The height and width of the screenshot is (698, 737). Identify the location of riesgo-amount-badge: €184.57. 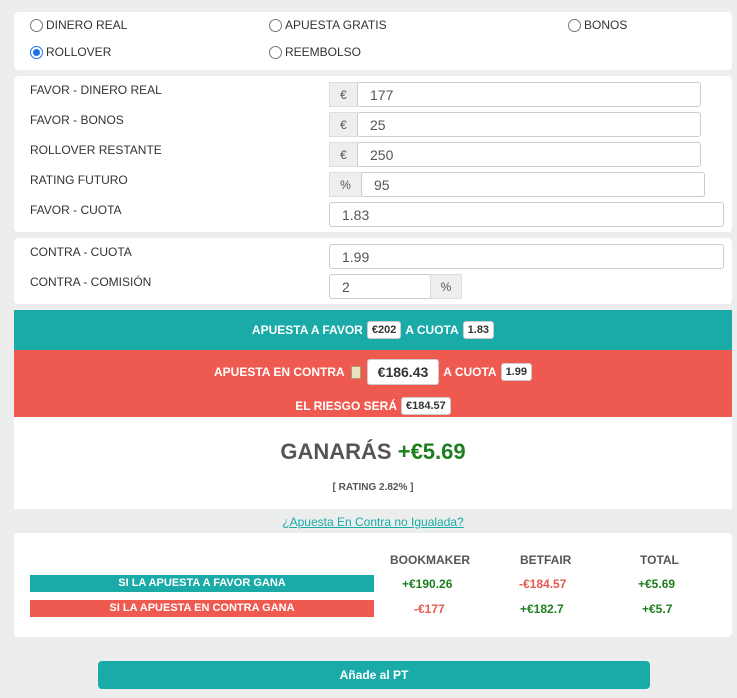
(426, 406).